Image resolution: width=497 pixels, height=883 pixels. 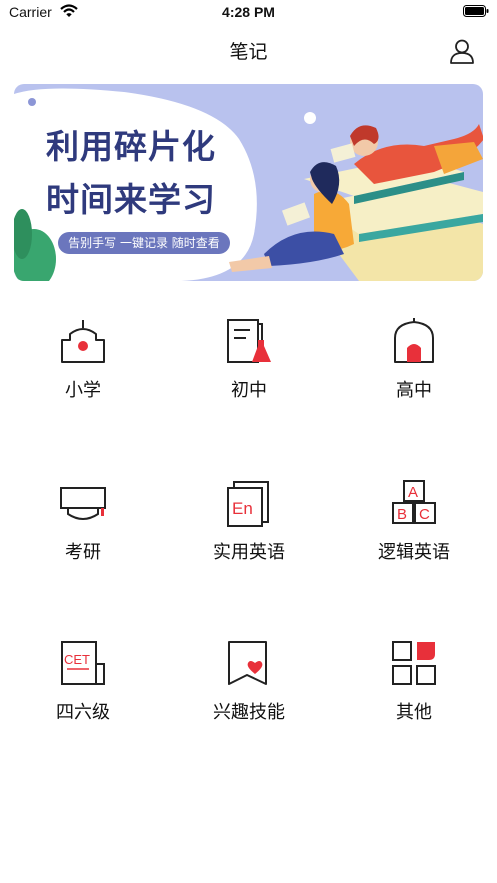 I want to click on svg-text: CET, so click(x=77, y=659).